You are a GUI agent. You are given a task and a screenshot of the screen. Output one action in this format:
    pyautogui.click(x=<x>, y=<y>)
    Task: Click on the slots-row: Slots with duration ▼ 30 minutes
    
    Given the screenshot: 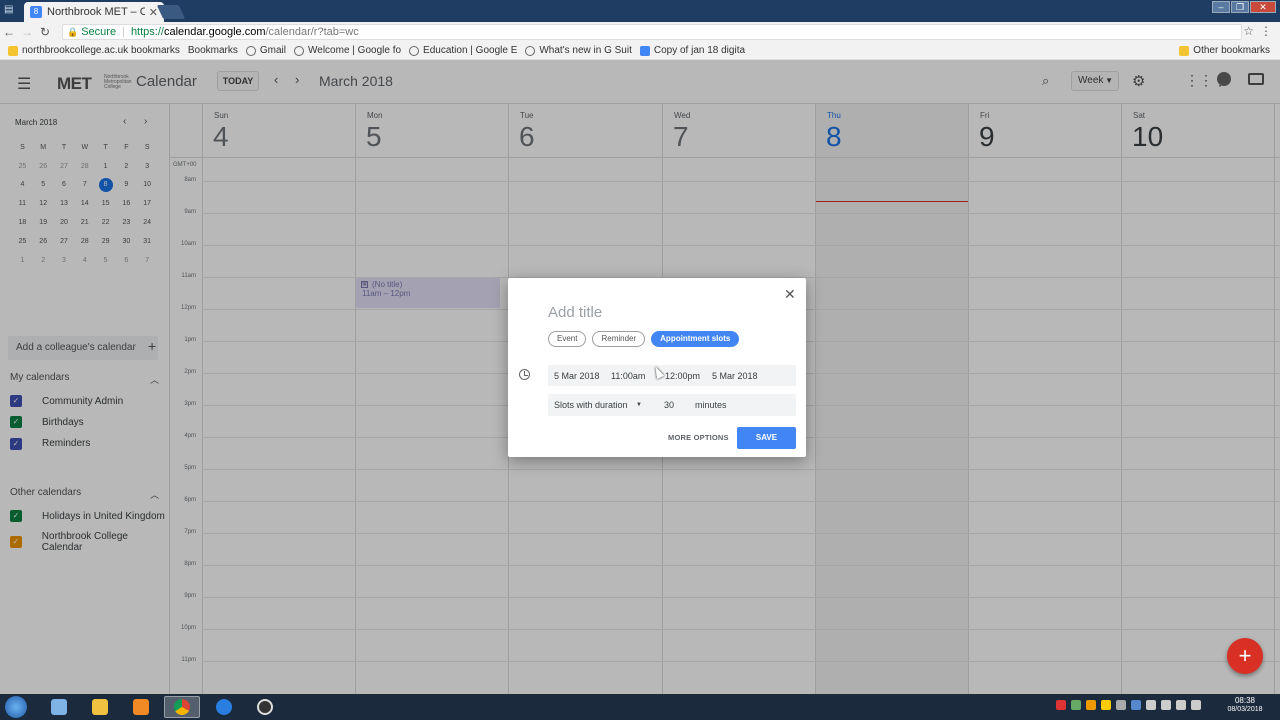 What is the action you would take?
    pyautogui.click(x=672, y=405)
    